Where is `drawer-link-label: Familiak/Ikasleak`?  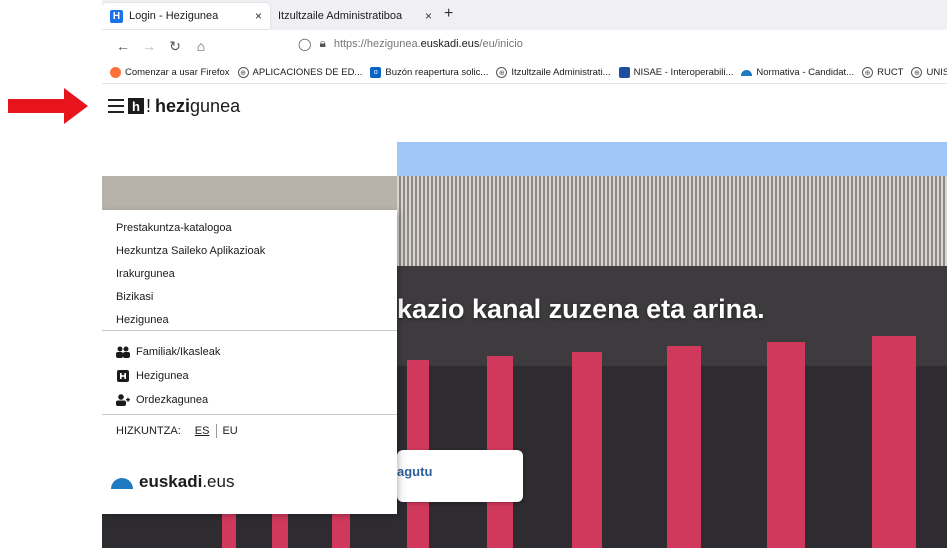
drawer-link-label: Familiak/Ikasleak is located at coordinates (178, 352).